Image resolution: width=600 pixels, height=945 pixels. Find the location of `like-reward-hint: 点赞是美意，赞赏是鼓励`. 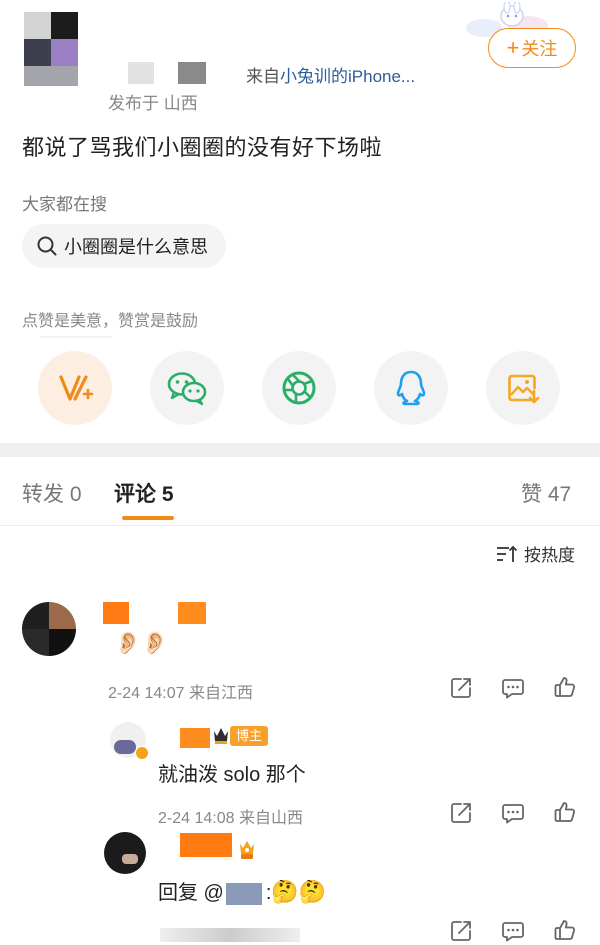

like-reward-hint: 点赞是美意，赞赏是鼓励 is located at coordinates (110, 321).